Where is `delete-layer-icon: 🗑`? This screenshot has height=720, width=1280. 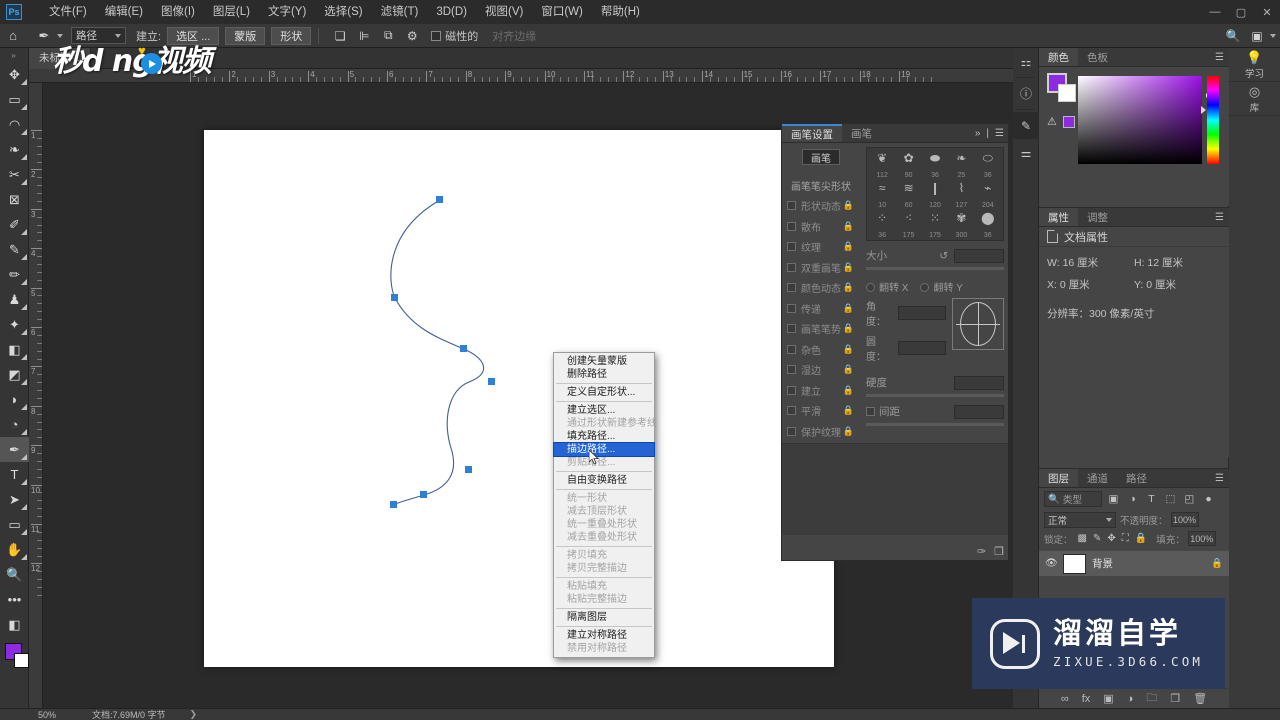
delete-layer-icon: 🗑 is located at coordinates (1200, 698).